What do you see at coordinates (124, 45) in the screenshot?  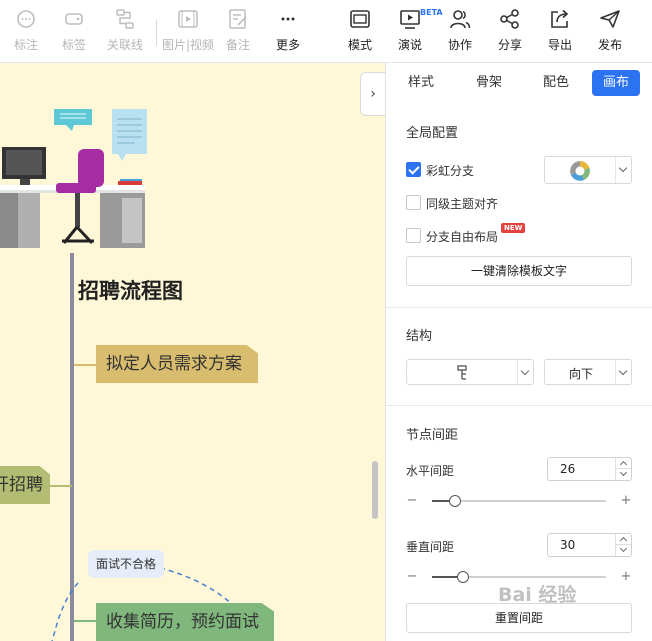 I see `relation-line-label: 关联线` at bounding box center [124, 45].